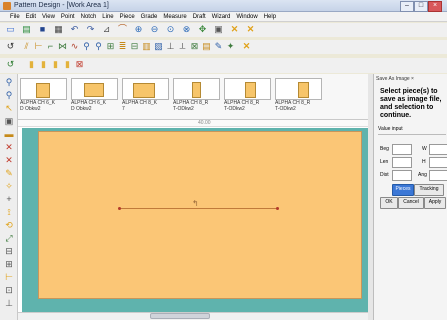  I want to click on menu-help: Help, so click(270, 17).